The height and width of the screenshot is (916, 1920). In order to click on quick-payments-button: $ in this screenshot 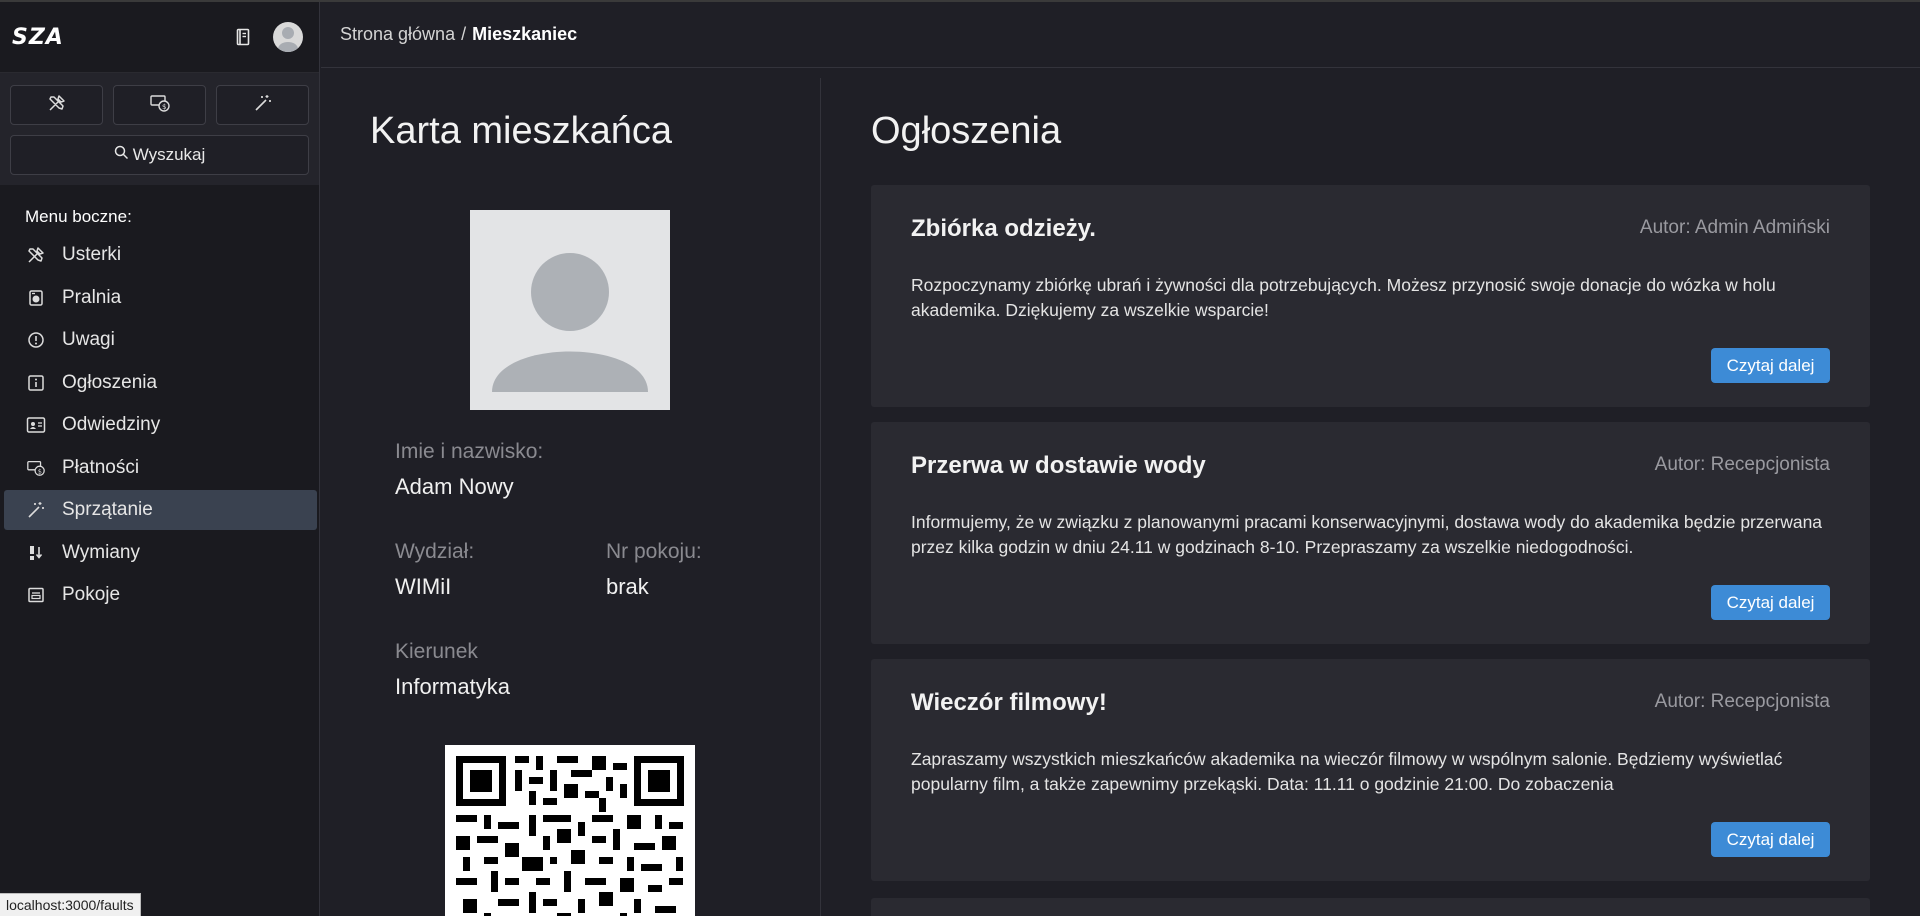, I will do `click(159, 105)`.